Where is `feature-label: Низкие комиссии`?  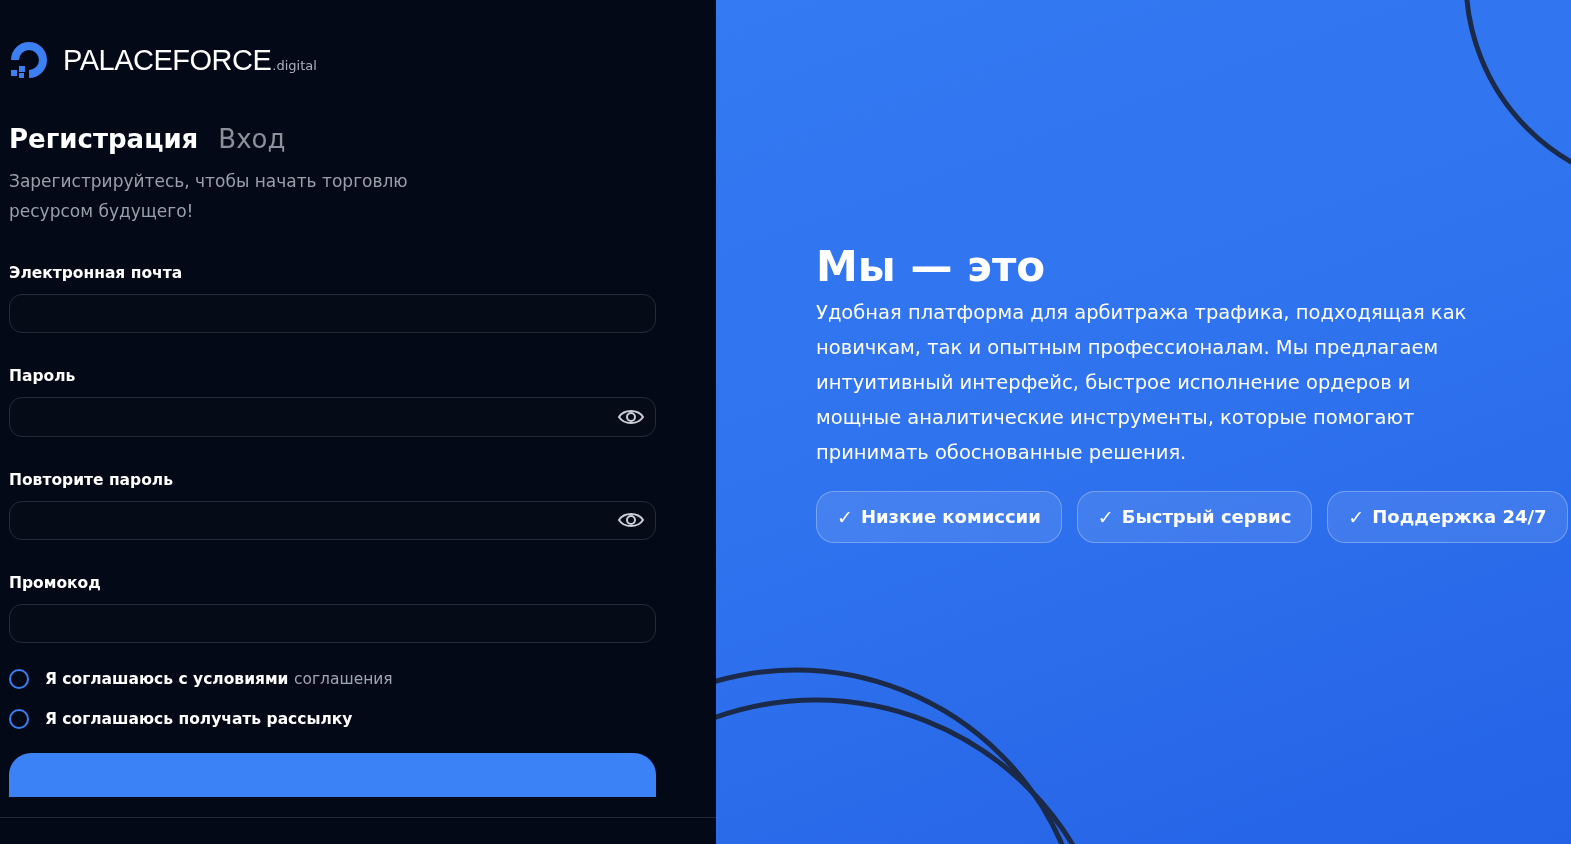
feature-label: Низкие комиссии is located at coordinates (950, 516).